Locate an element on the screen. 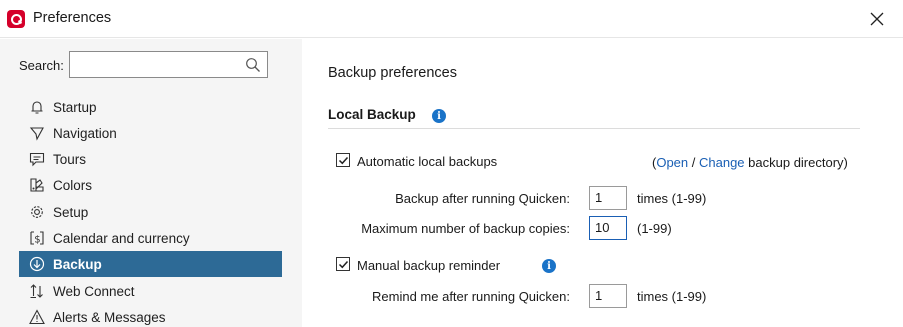  max-copies-suffix: (1-99) is located at coordinates (654, 228).